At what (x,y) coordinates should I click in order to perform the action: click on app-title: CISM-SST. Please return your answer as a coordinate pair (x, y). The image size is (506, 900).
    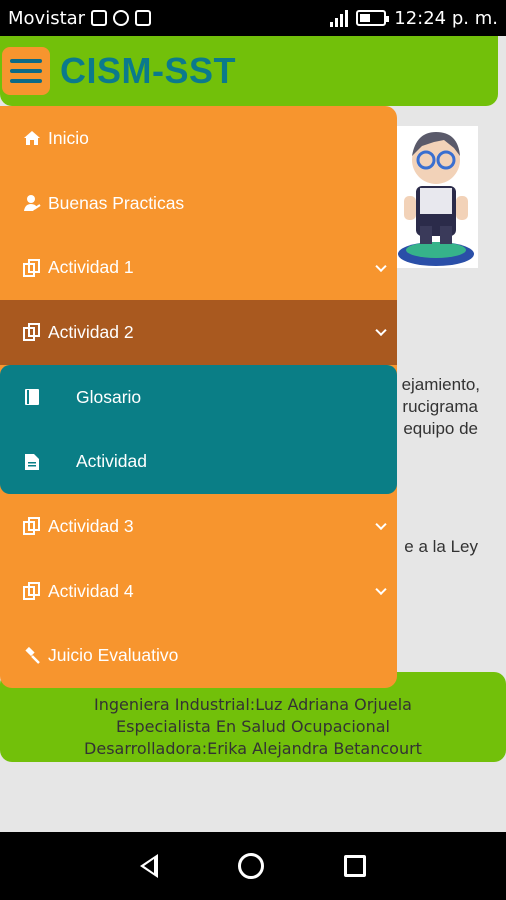
    Looking at the image, I should click on (148, 70).